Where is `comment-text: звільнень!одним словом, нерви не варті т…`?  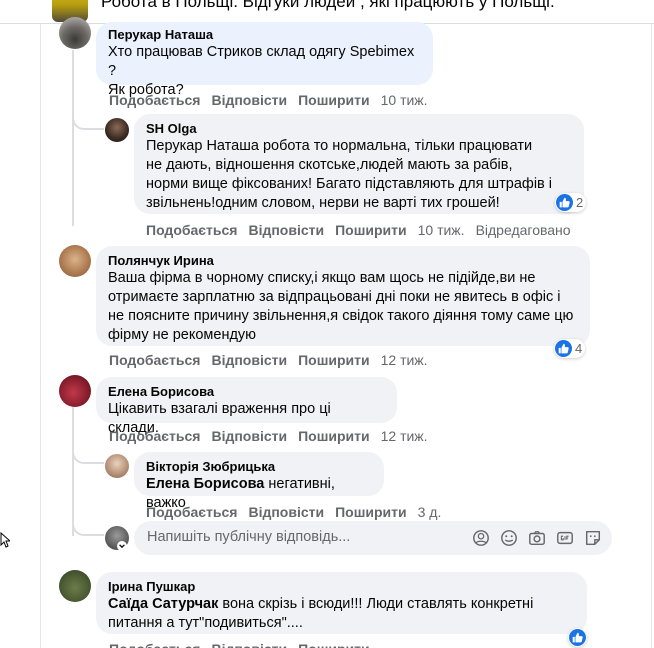 comment-text: звільнень!одним словом, нерви не варті т… is located at coordinates (323, 203).